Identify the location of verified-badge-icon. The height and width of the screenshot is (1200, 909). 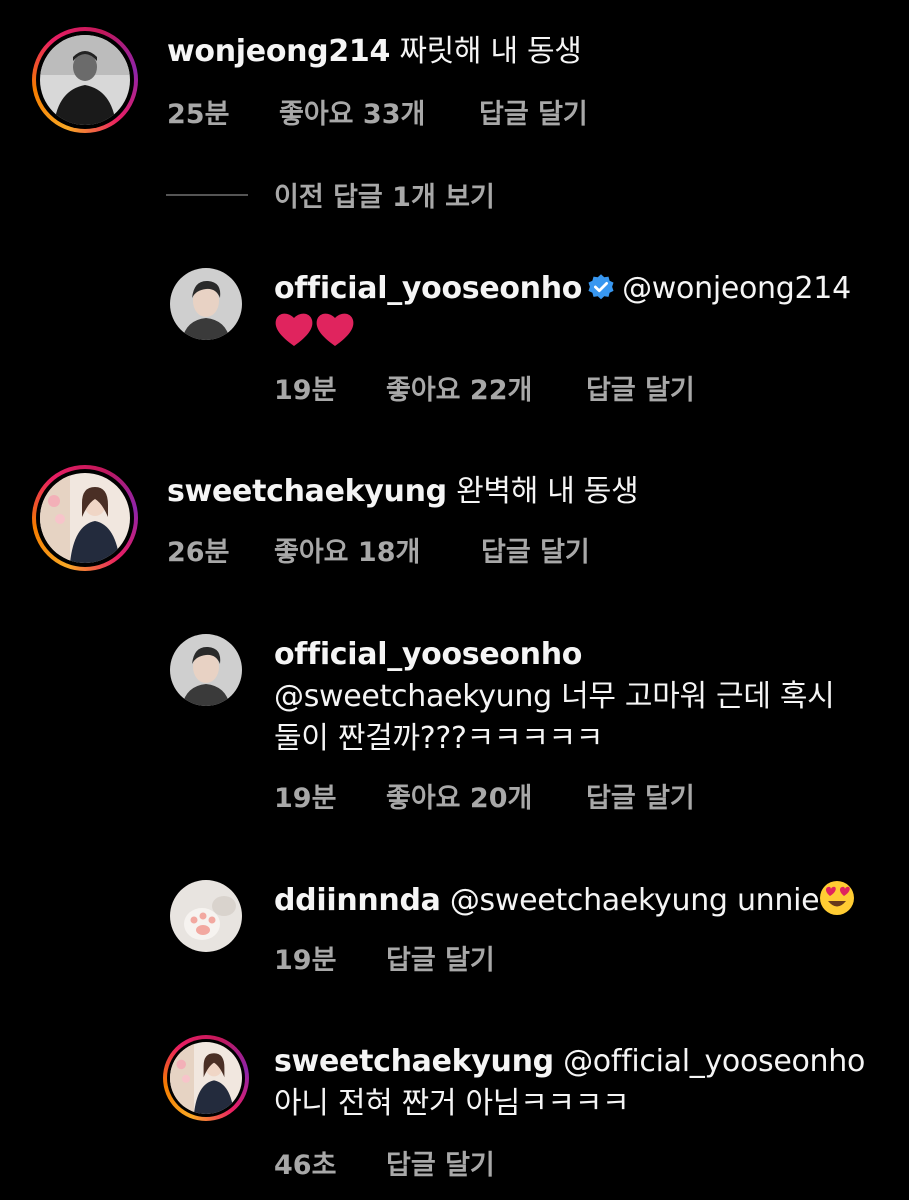
(601, 287).